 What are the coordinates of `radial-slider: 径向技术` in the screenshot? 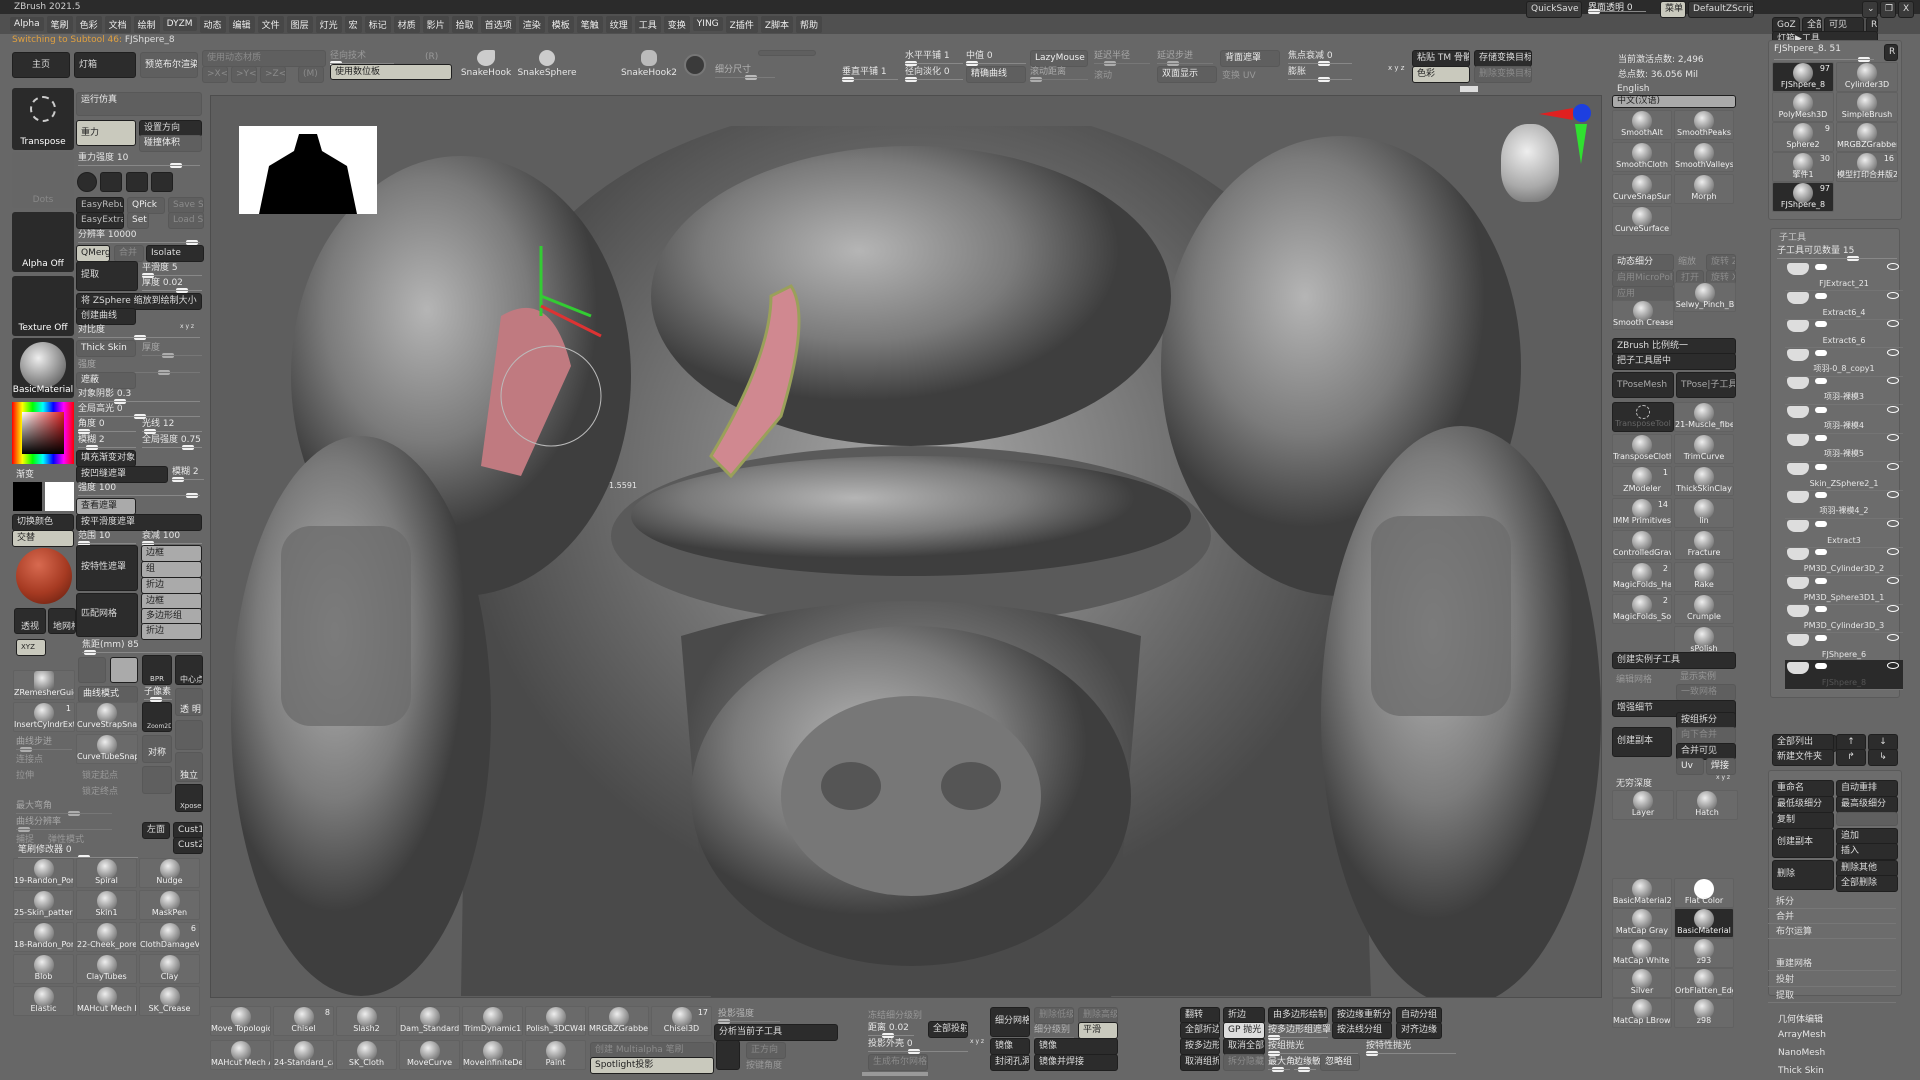 It's located at (362, 57).